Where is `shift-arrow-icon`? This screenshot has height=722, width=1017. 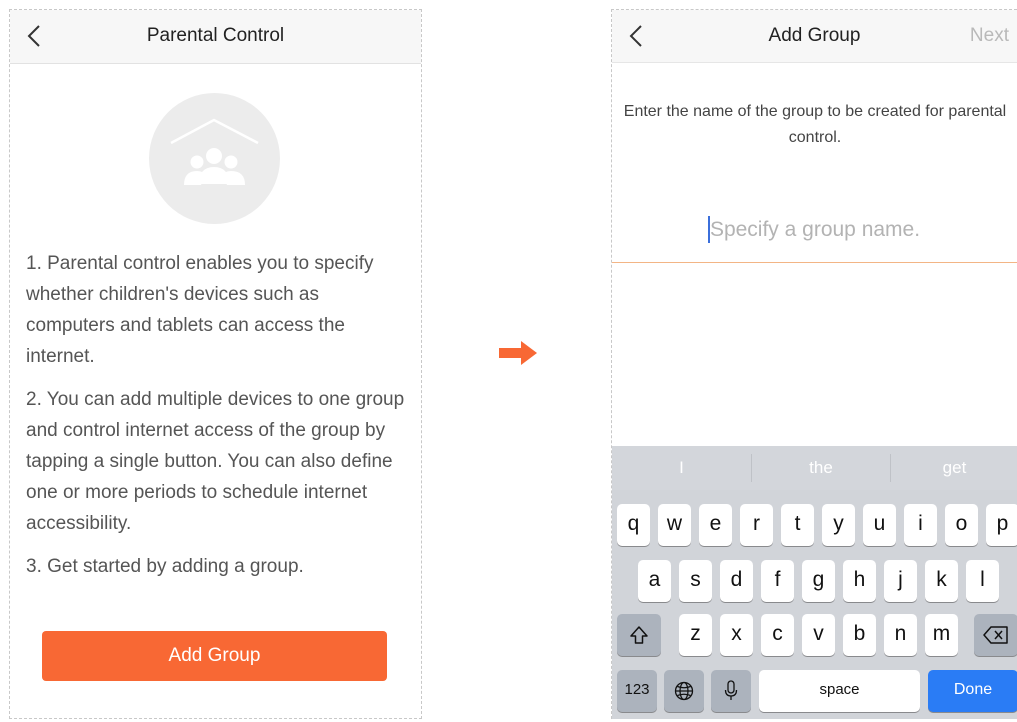
shift-arrow-icon is located at coordinates (639, 635).